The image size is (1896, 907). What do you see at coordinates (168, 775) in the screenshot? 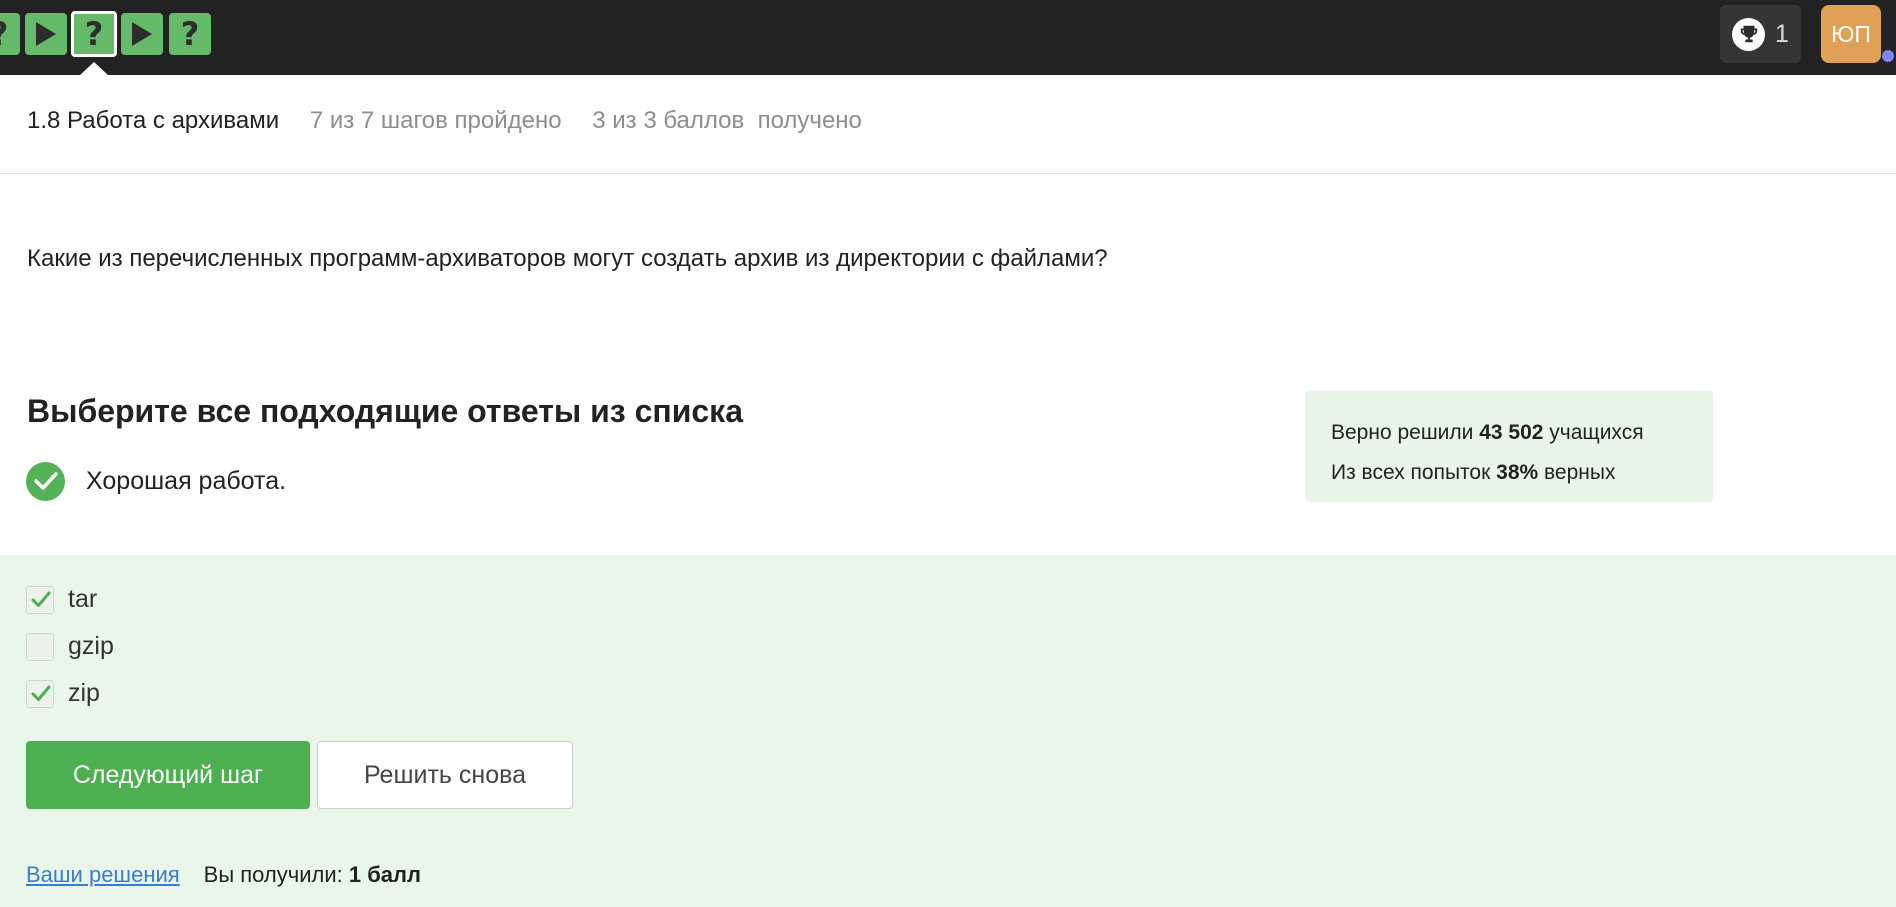
I see `next-step-button: Следующий шаг` at bounding box center [168, 775].